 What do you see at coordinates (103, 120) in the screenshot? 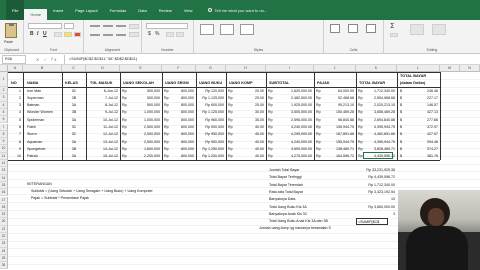
I see `cell-tgl-masuk: 10-Jul-12` at bounding box center [103, 120].